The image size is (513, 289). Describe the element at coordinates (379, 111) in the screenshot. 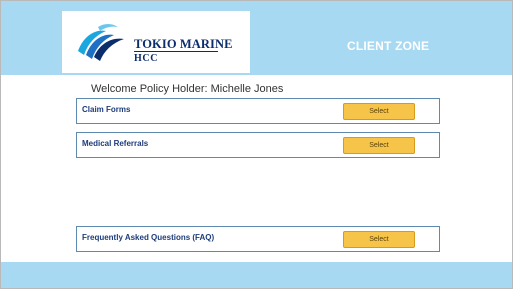

I see `select-claim-forms-button: Select` at that location.